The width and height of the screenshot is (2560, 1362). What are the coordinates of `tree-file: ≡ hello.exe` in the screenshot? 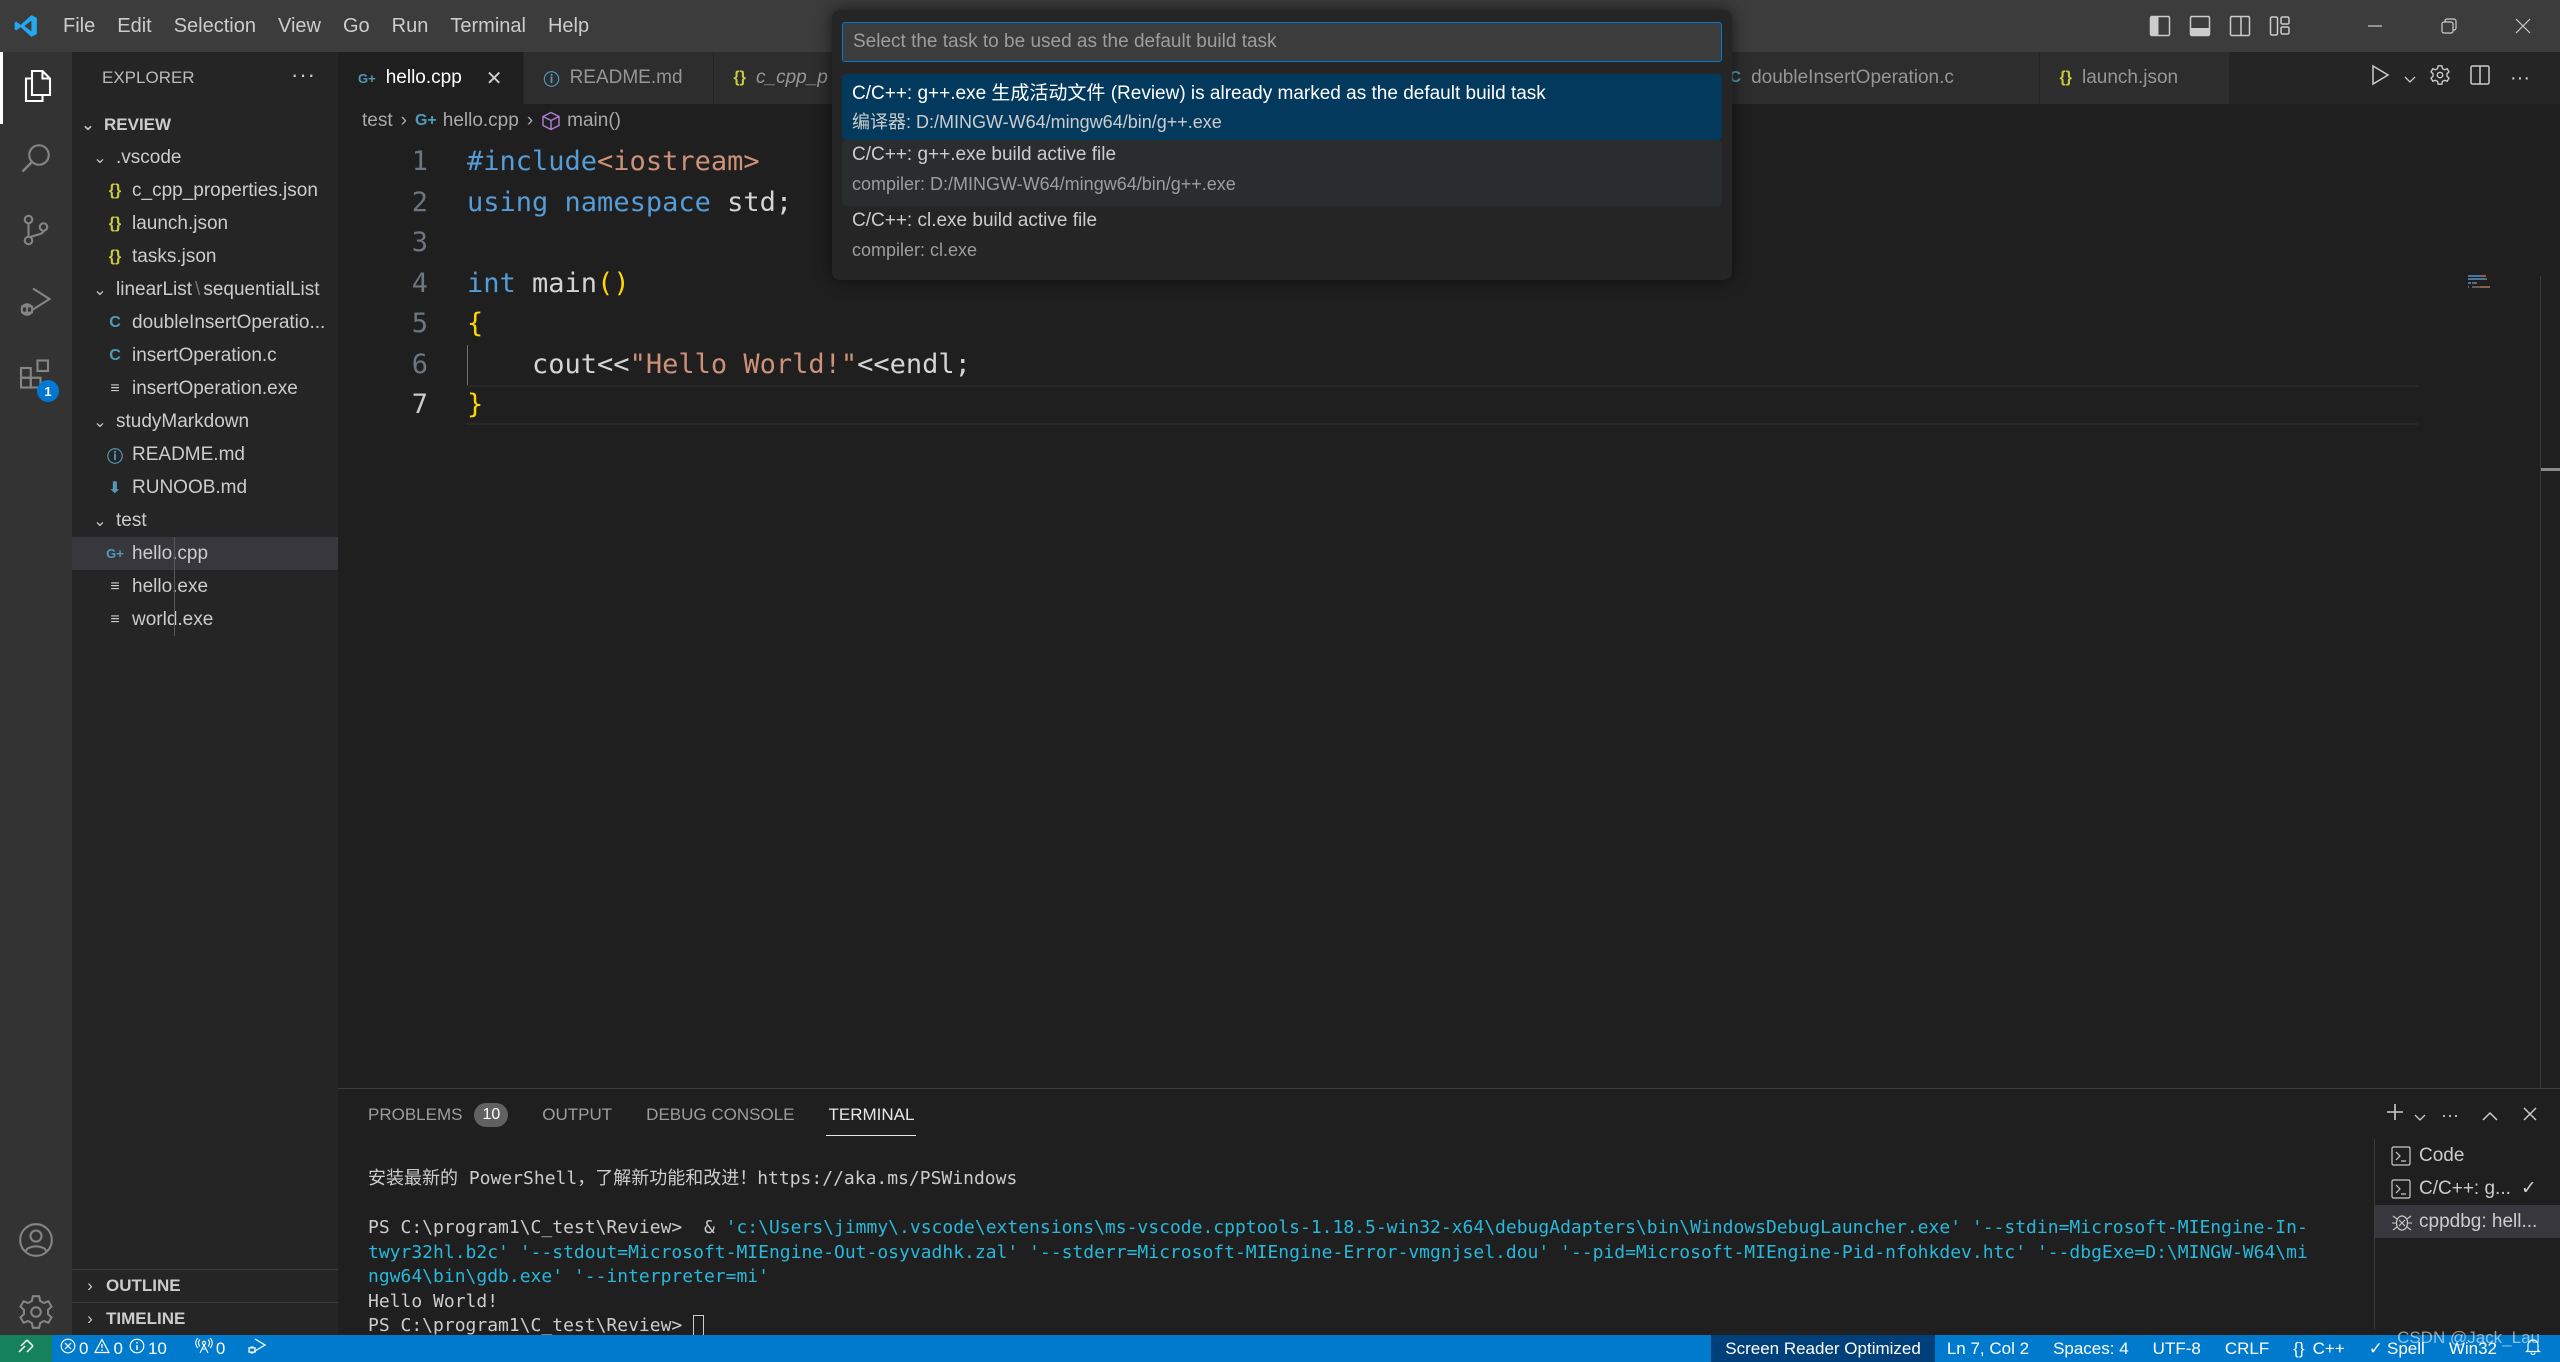 It's located at (205, 586).